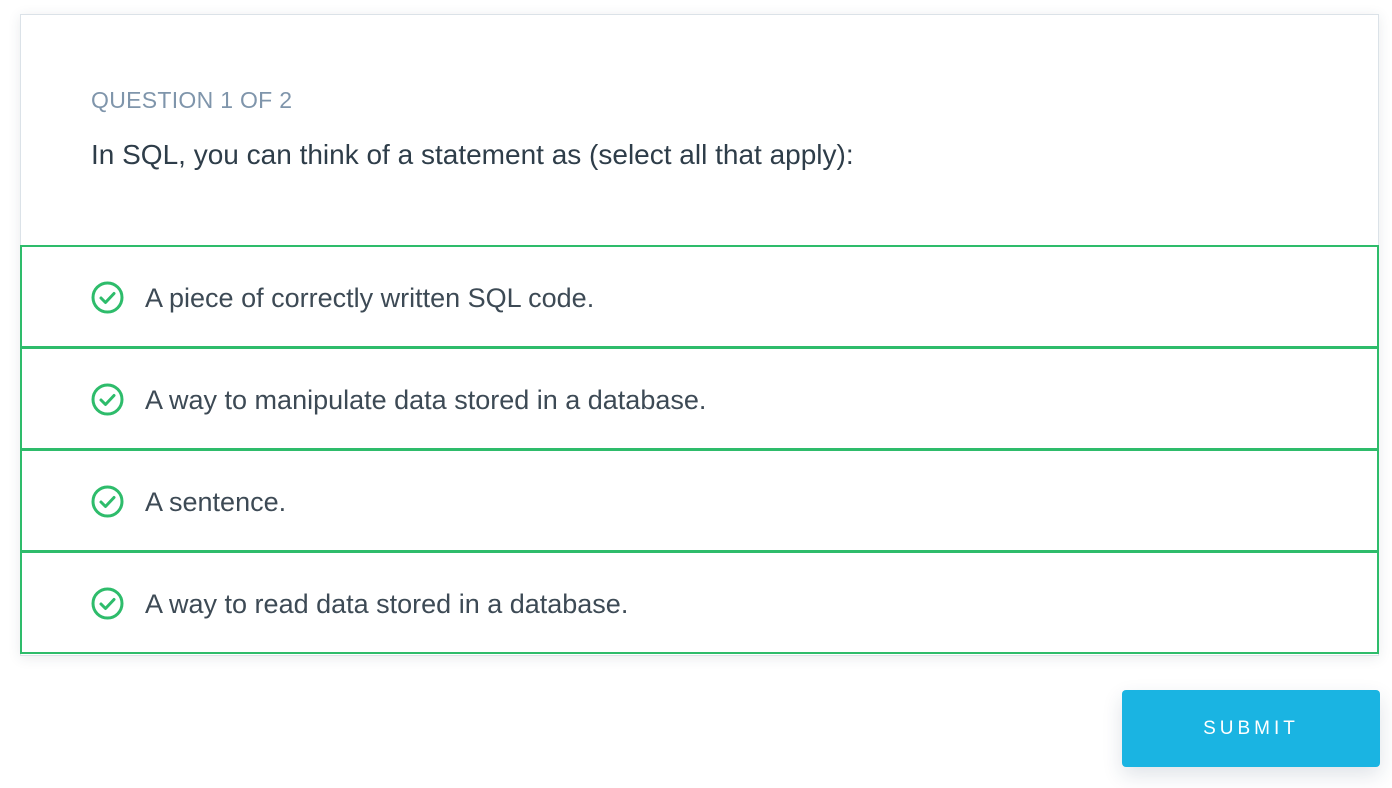 This screenshot has width=1392, height=788. What do you see at coordinates (699, 602) in the screenshot?
I see `answer-option-4: A way to read data stored in a database.` at bounding box center [699, 602].